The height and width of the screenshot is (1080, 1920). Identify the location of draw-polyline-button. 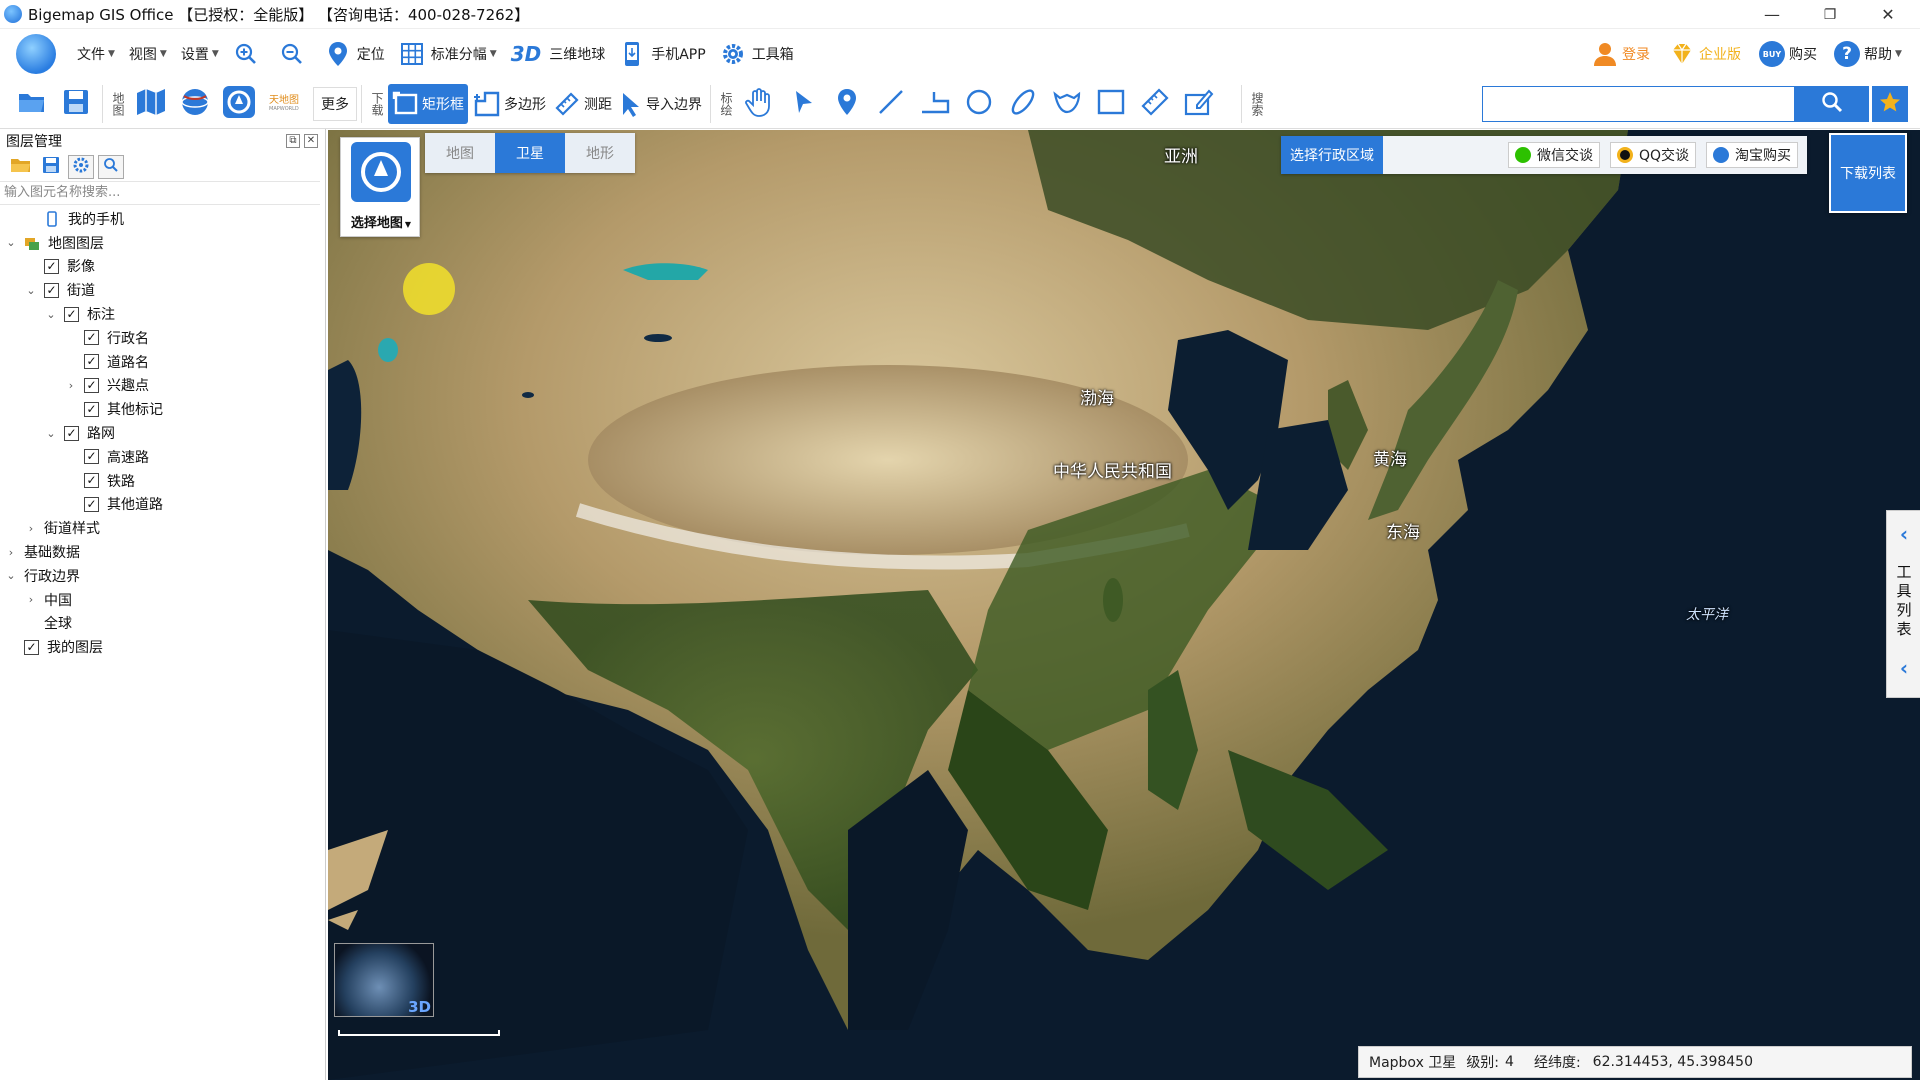
(935, 104).